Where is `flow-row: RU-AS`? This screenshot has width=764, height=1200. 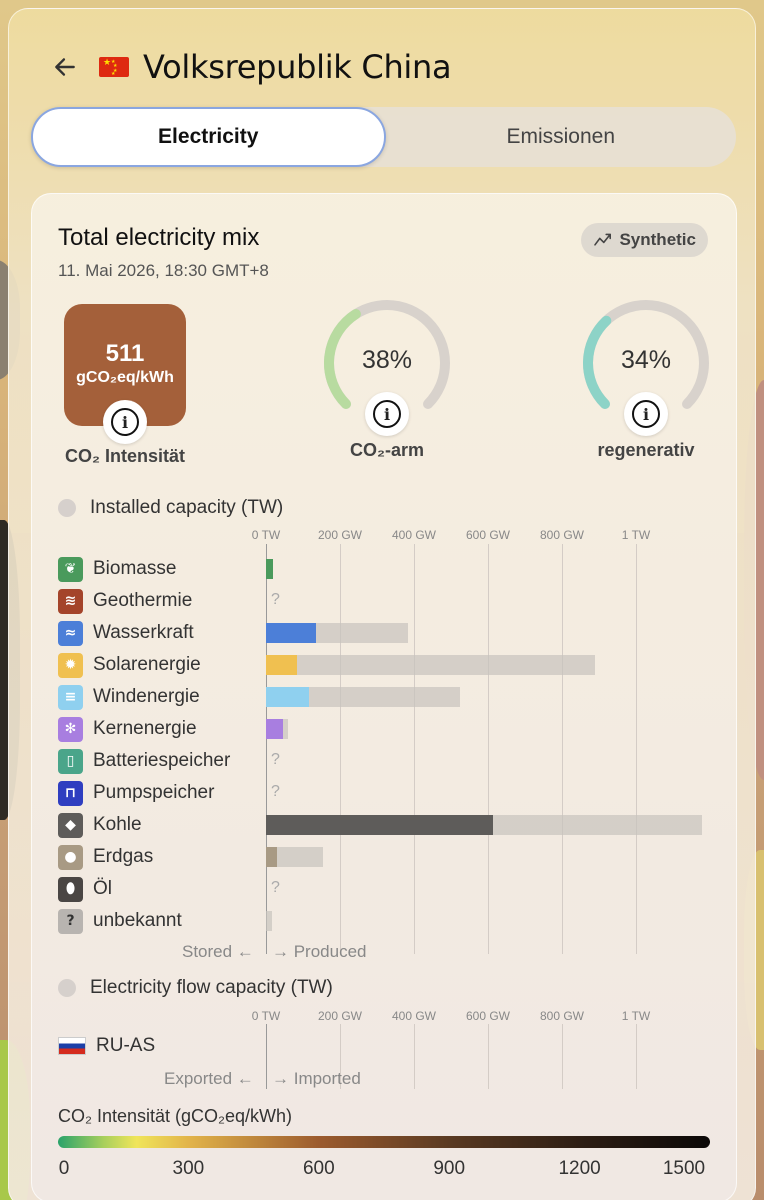 flow-row: RU-AS is located at coordinates (106, 1046).